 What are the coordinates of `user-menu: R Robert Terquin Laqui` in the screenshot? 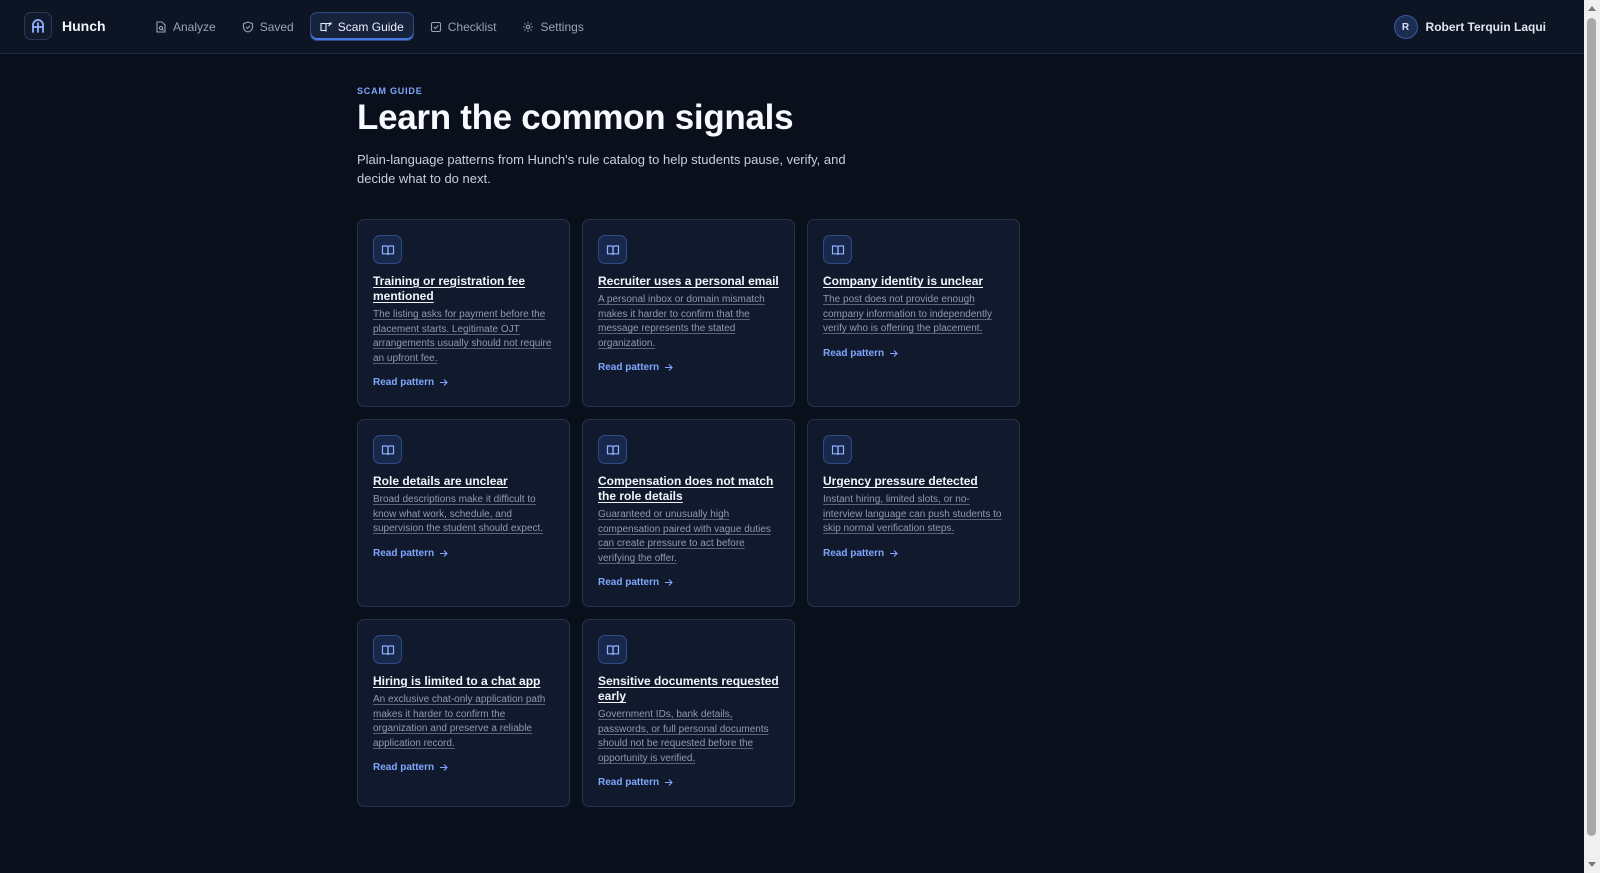 It's located at (1469, 27).